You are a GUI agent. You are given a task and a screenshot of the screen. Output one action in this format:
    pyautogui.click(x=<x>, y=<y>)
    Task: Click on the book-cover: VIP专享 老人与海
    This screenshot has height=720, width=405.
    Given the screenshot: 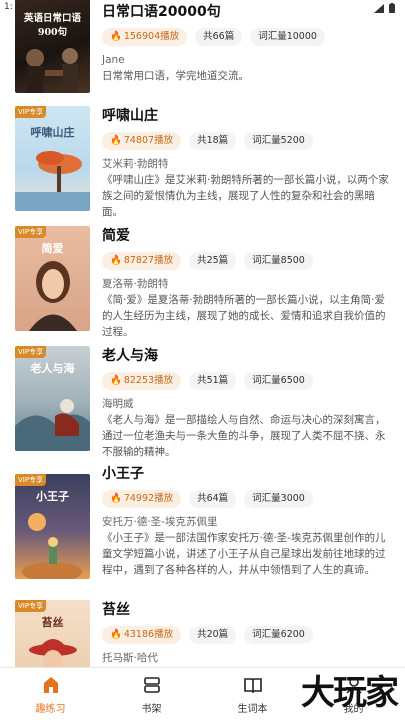 What is the action you would take?
    pyautogui.click(x=52, y=398)
    